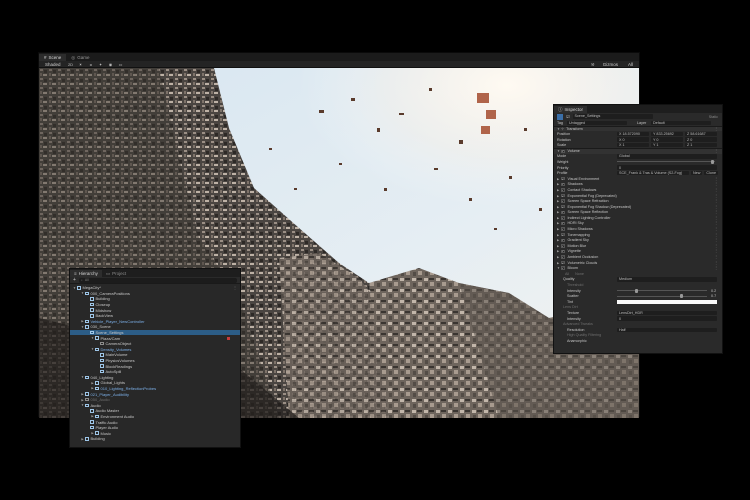 Image resolution: width=750 pixels, height=500 pixels. What do you see at coordinates (571, 109) in the screenshot?
I see `tab-inspector: ⓘ Inspector` at bounding box center [571, 109].